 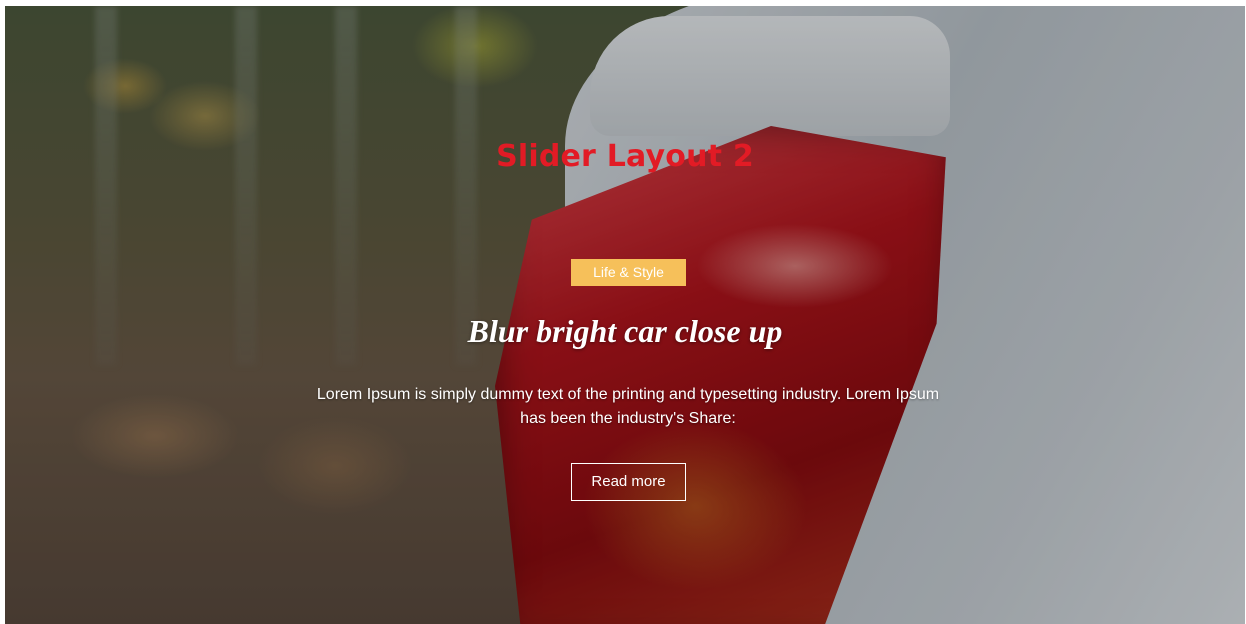 What do you see at coordinates (628, 272) in the screenshot?
I see `category-badge: Life & Style` at bounding box center [628, 272].